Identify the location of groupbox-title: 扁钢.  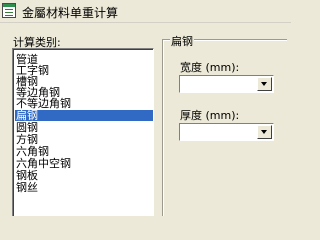
(182, 41).